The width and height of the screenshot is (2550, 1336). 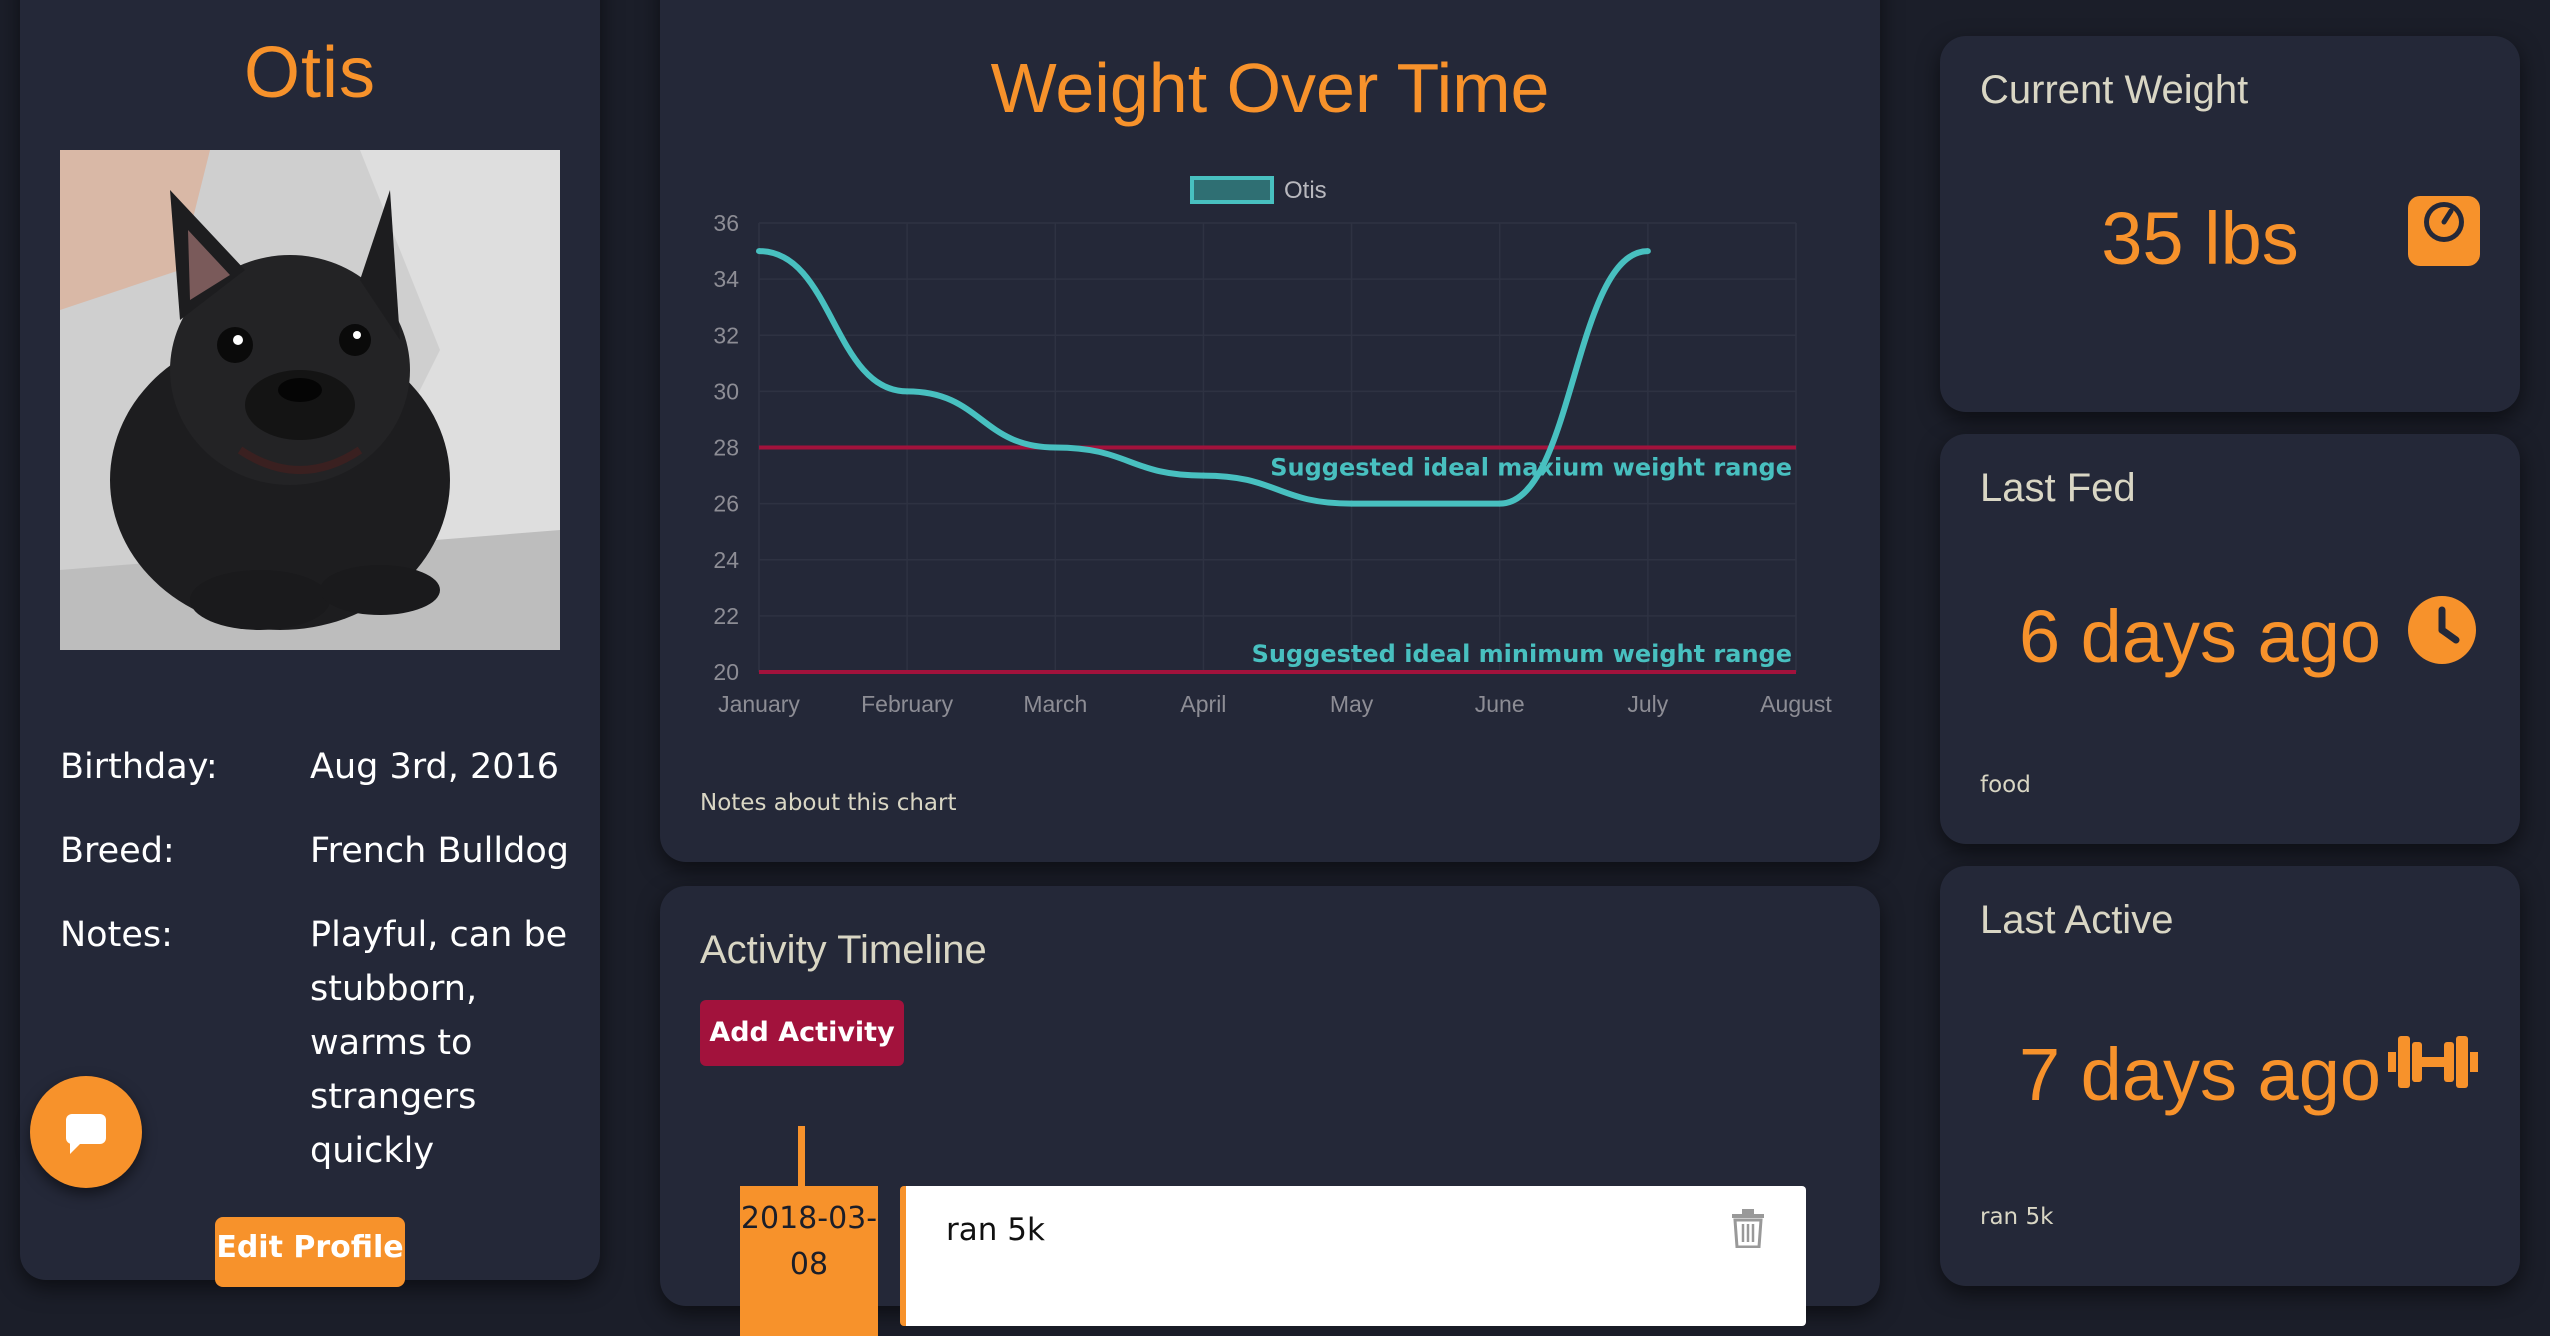 What do you see at coordinates (802, 1033) in the screenshot?
I see `add-activity-button: Add Activity` at bounding box center [802, 1033].